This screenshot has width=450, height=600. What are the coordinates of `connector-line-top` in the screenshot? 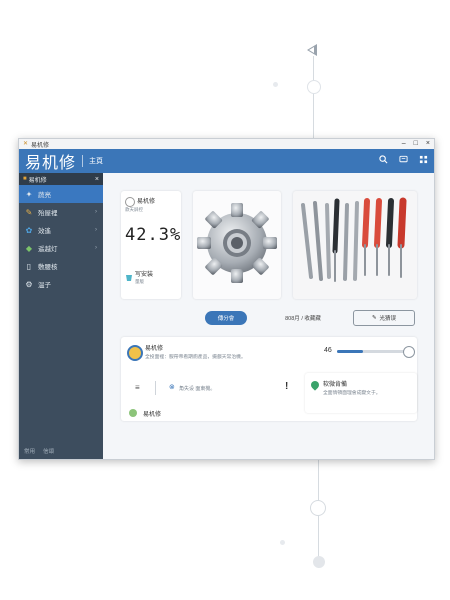 It's located at (313, 97).